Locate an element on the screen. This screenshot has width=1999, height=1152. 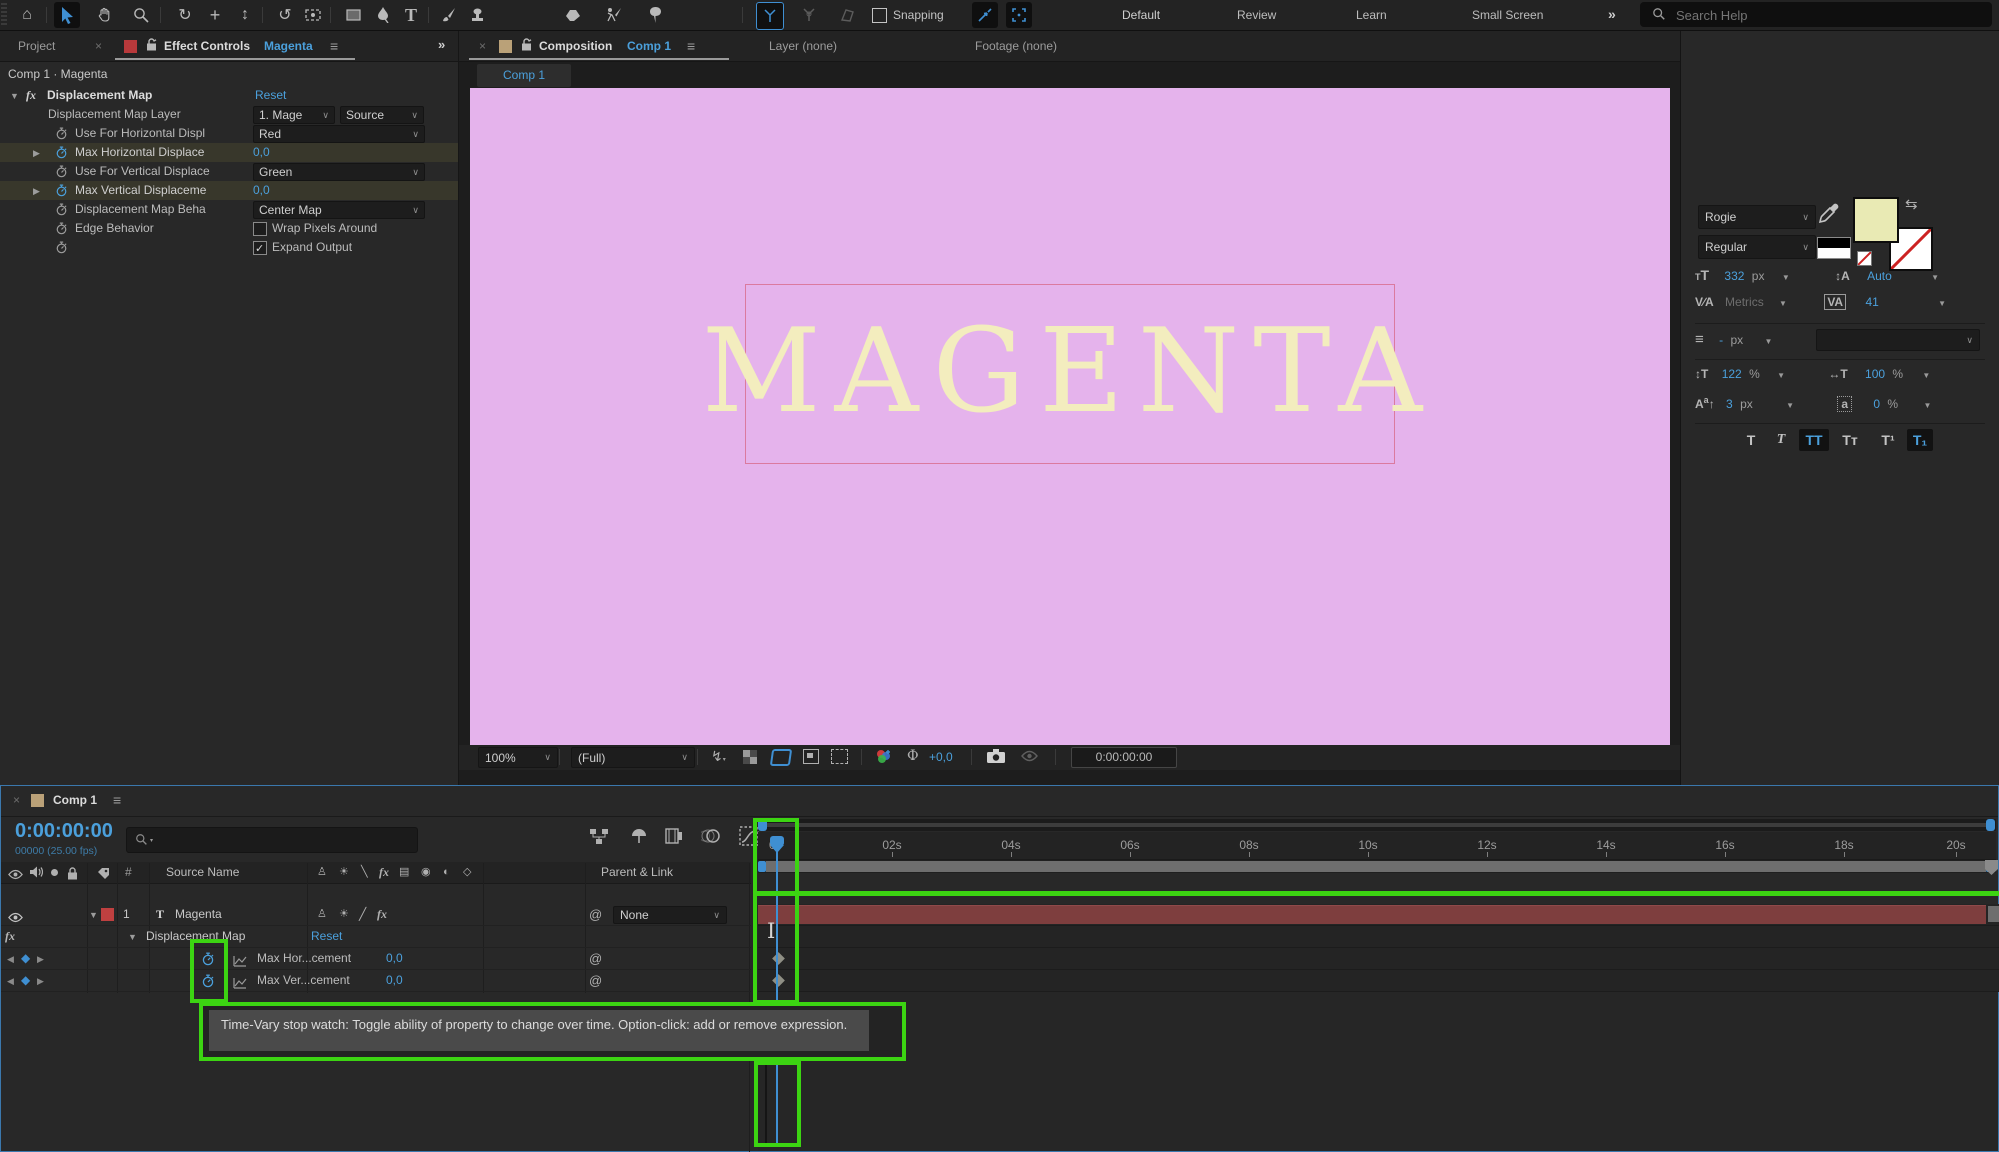
clone-stamp-tool-icon is located at coordinates (477, 15).